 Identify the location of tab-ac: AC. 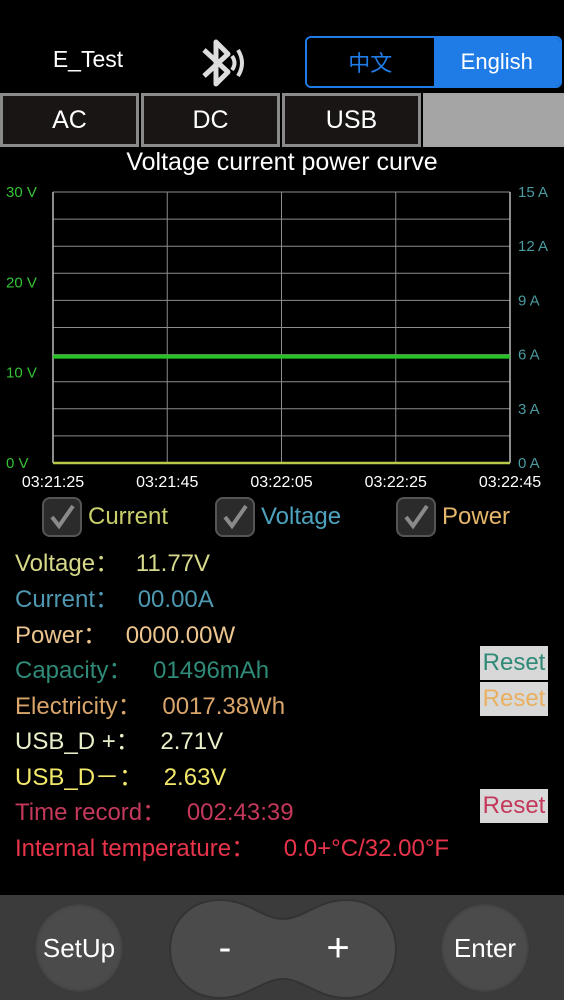
(69, 120).